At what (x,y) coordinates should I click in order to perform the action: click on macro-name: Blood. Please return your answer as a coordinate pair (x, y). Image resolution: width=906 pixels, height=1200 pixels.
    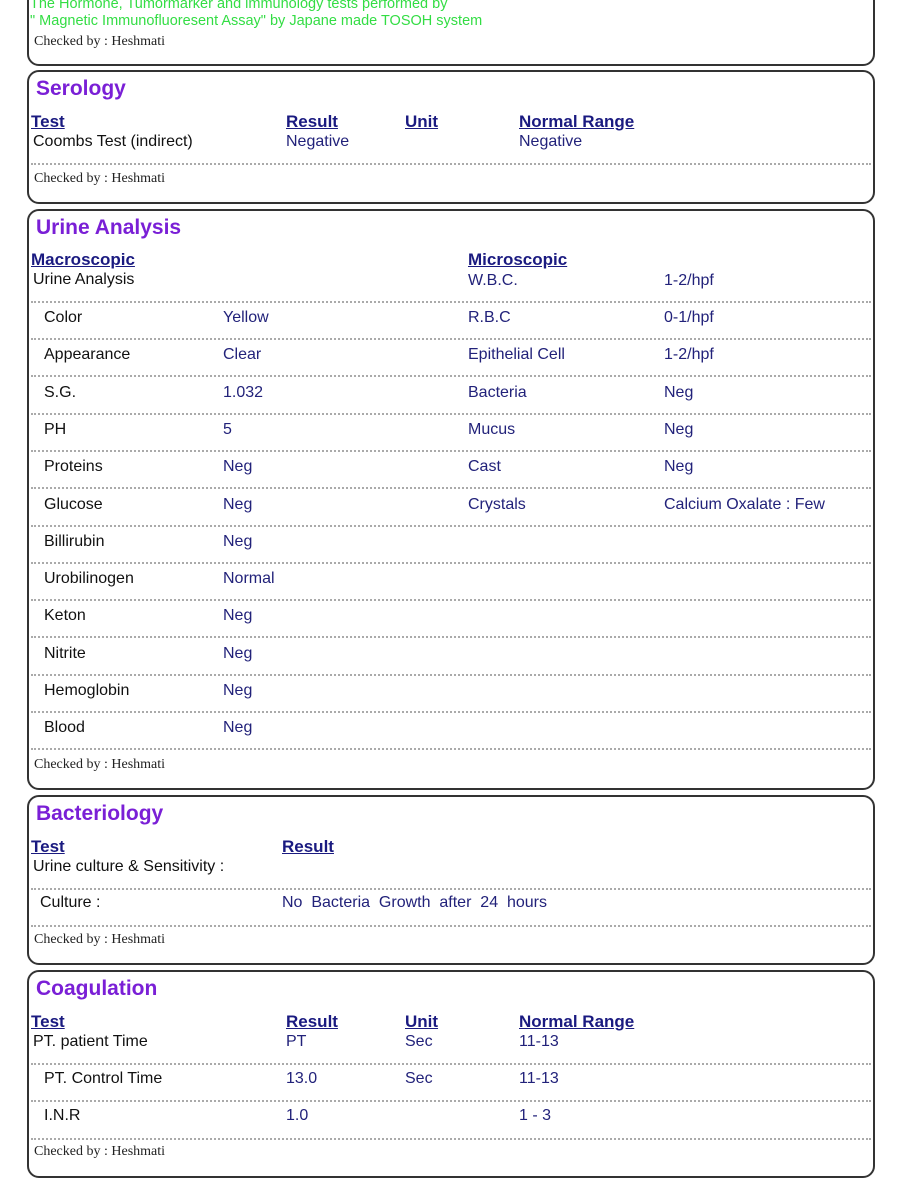
    Looking at the image, I should click on (64, 728).